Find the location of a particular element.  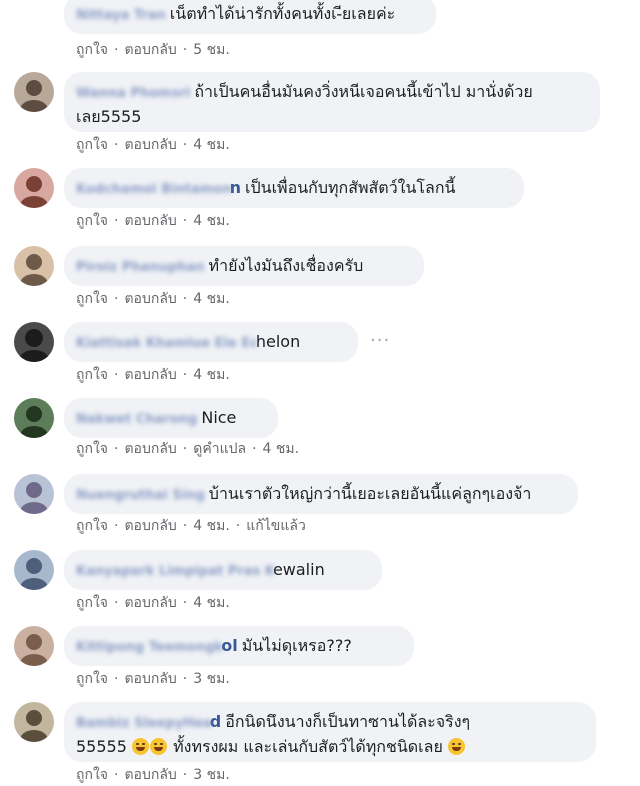

timestamp: 5 ชม. is located at coordinates (211, 50).